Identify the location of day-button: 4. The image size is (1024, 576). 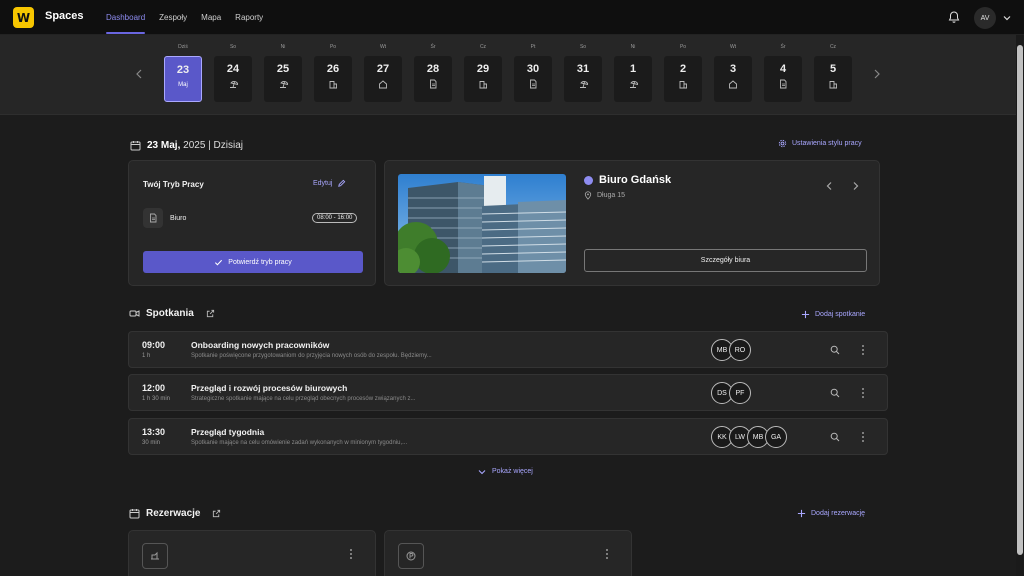
(783, 79).